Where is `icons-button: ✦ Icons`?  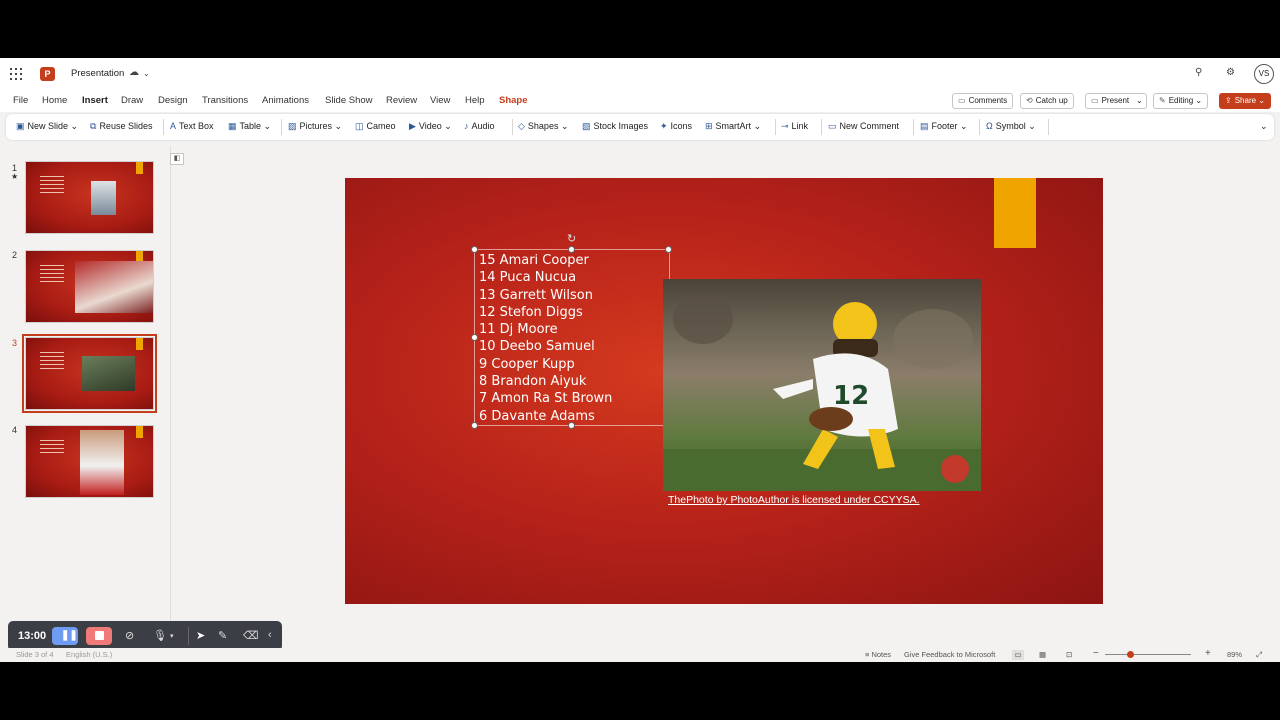 icons-button: ✦ Icons is located at coordinates (676, 126).